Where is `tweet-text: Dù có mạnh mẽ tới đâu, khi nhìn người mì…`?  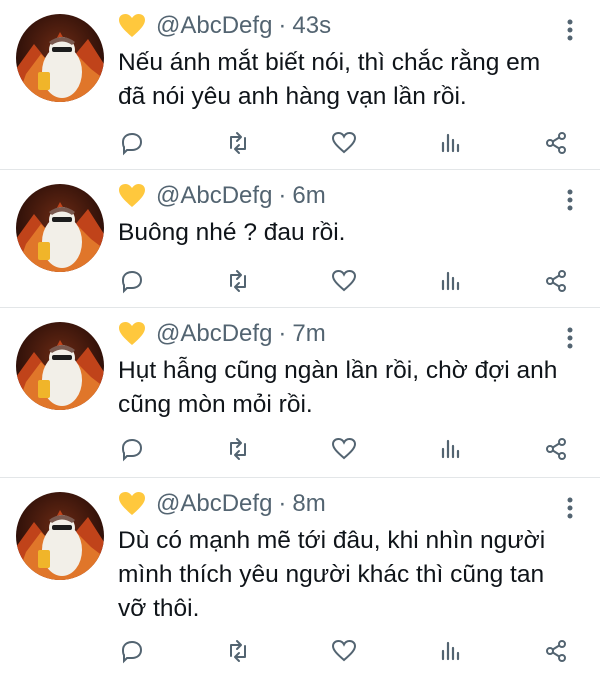 tweet-text: Dù có mạnh mẽ tới đâu, khi nhìn người mì… is located at coordinates (332, 574).